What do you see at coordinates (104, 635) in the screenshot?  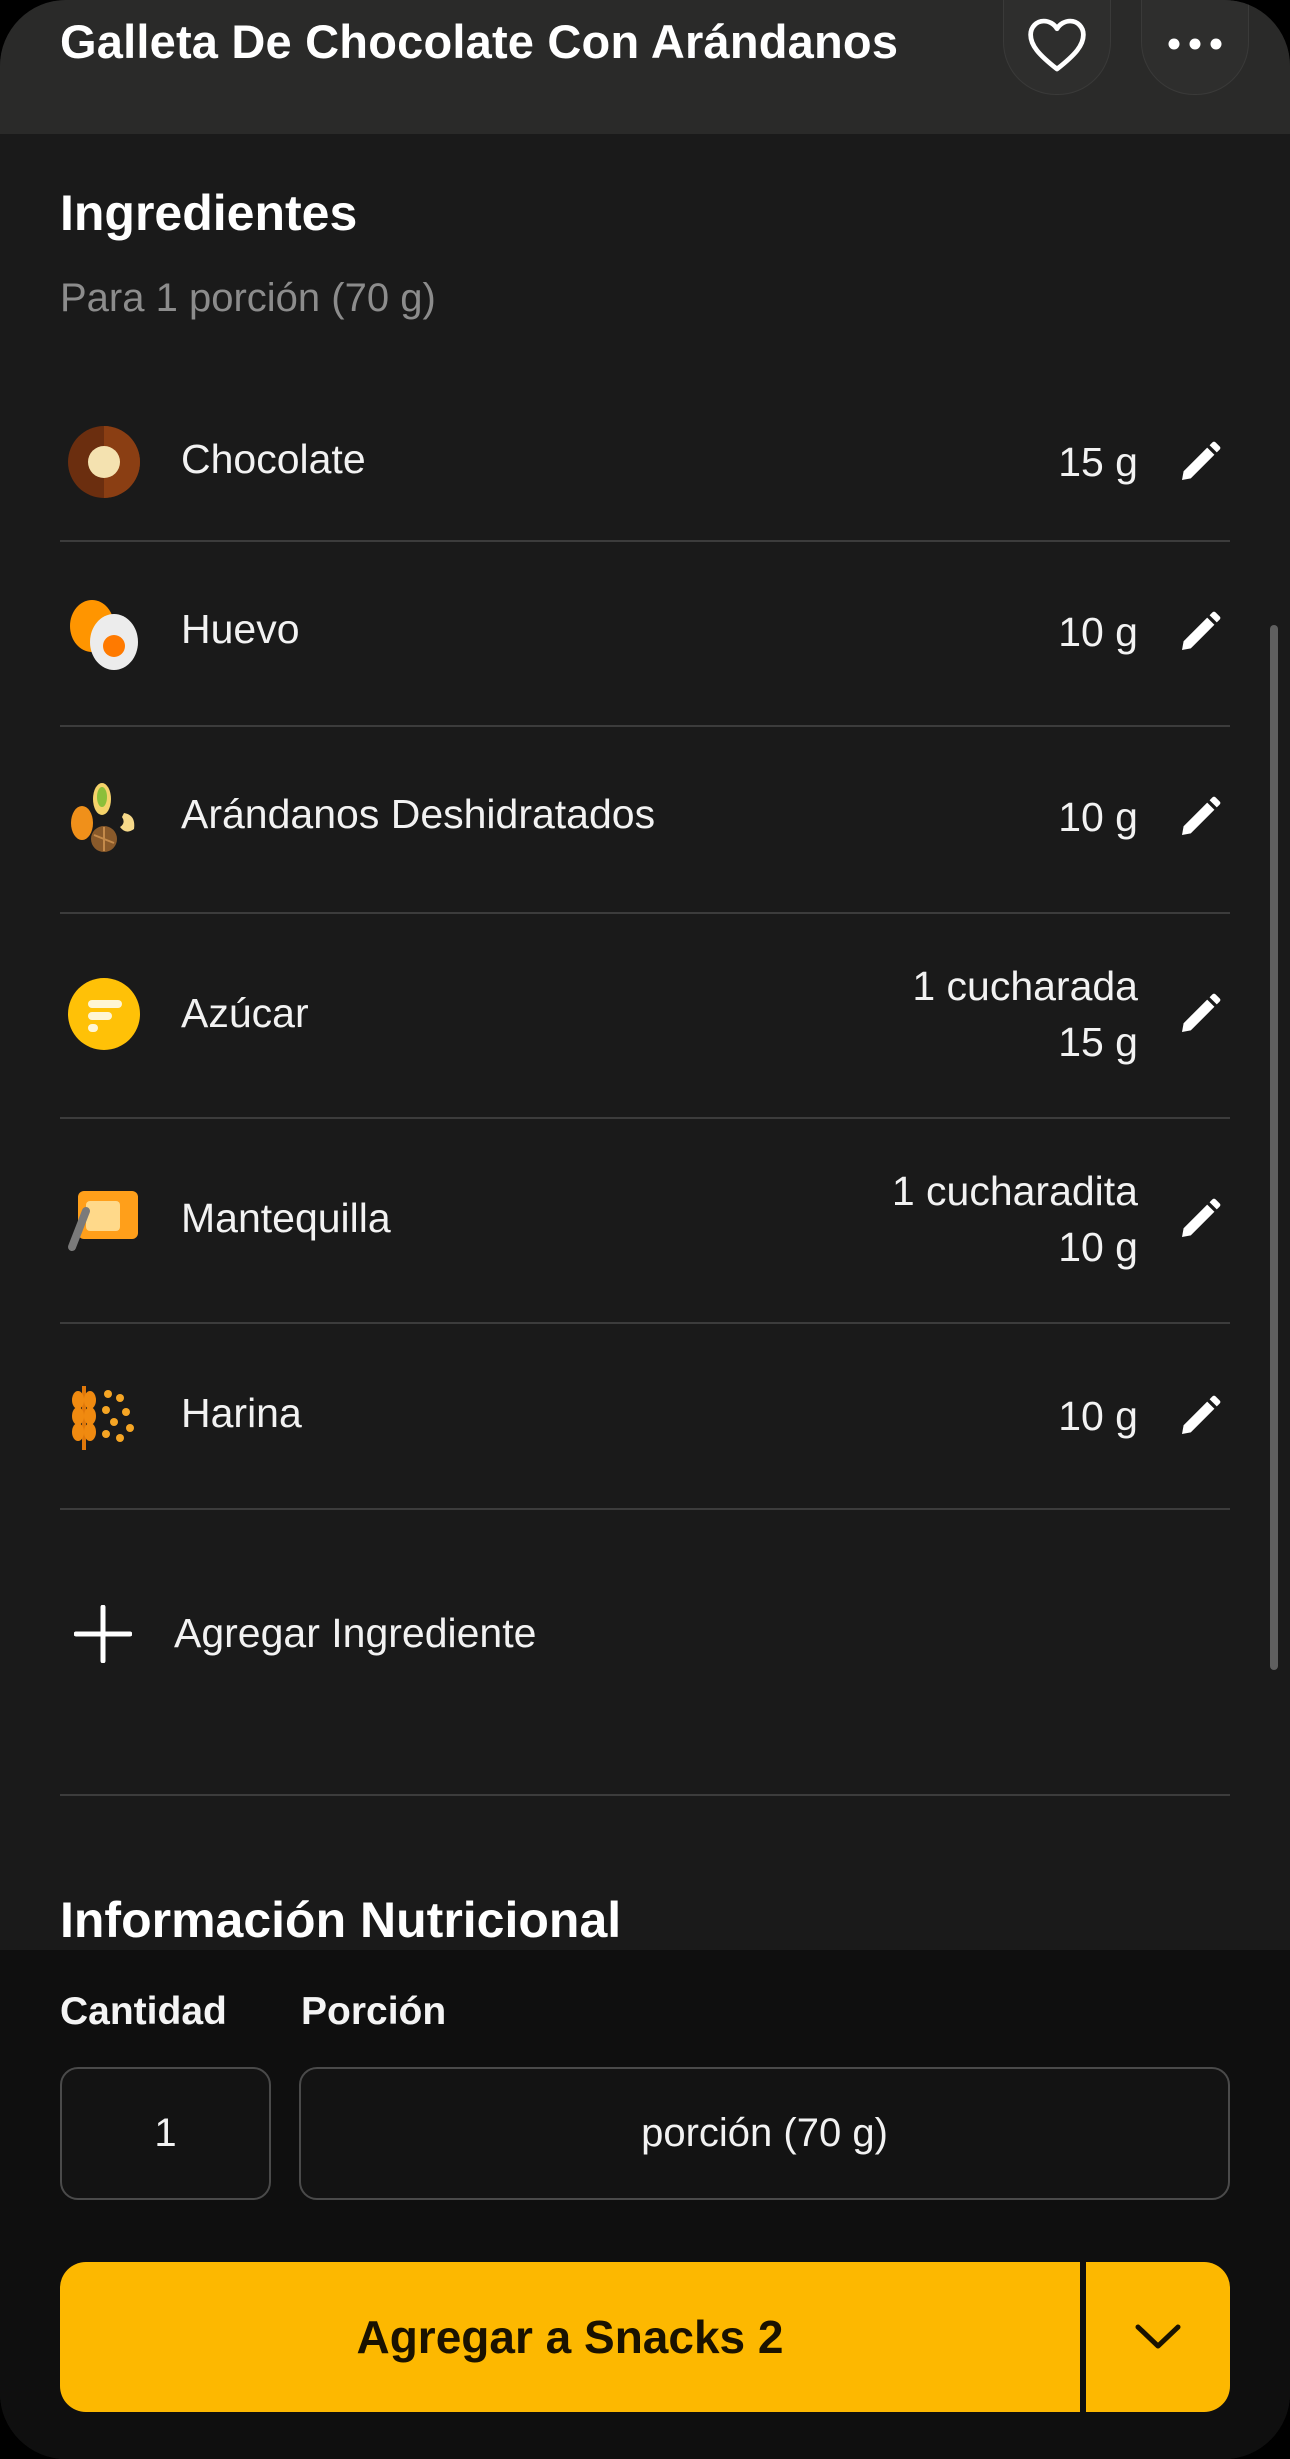 I see `egg-icon` at bounding box center [104, 635].